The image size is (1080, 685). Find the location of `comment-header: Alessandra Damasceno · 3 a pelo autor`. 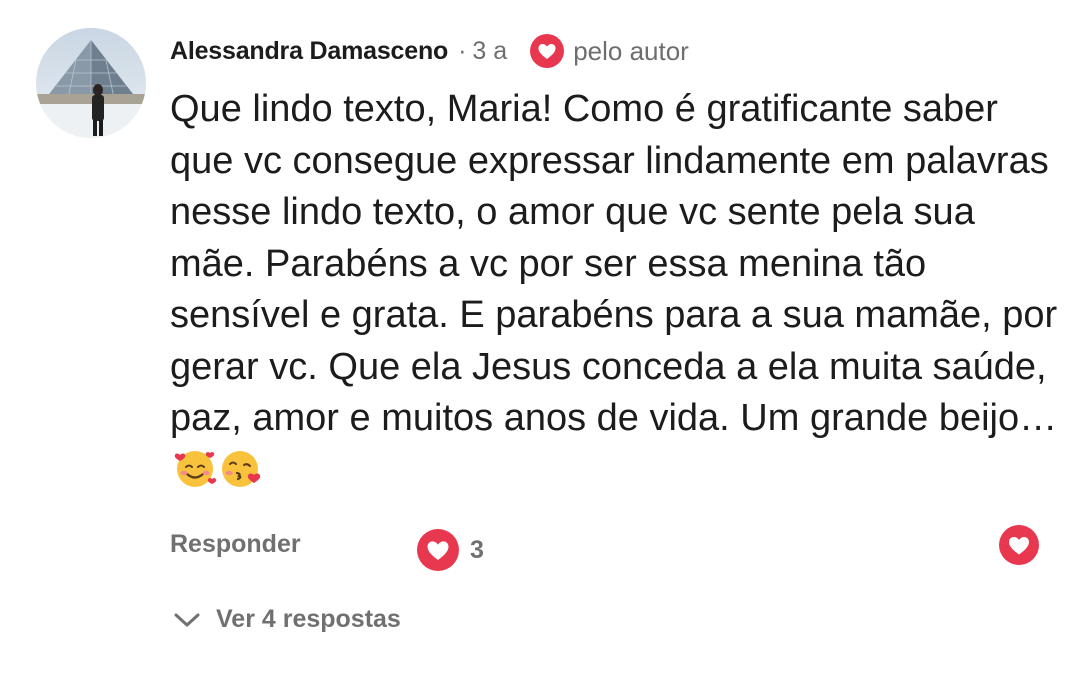

comment-header: Alessandra Damasceno · 3 a pelo autor is located at coordinates (429, 51).